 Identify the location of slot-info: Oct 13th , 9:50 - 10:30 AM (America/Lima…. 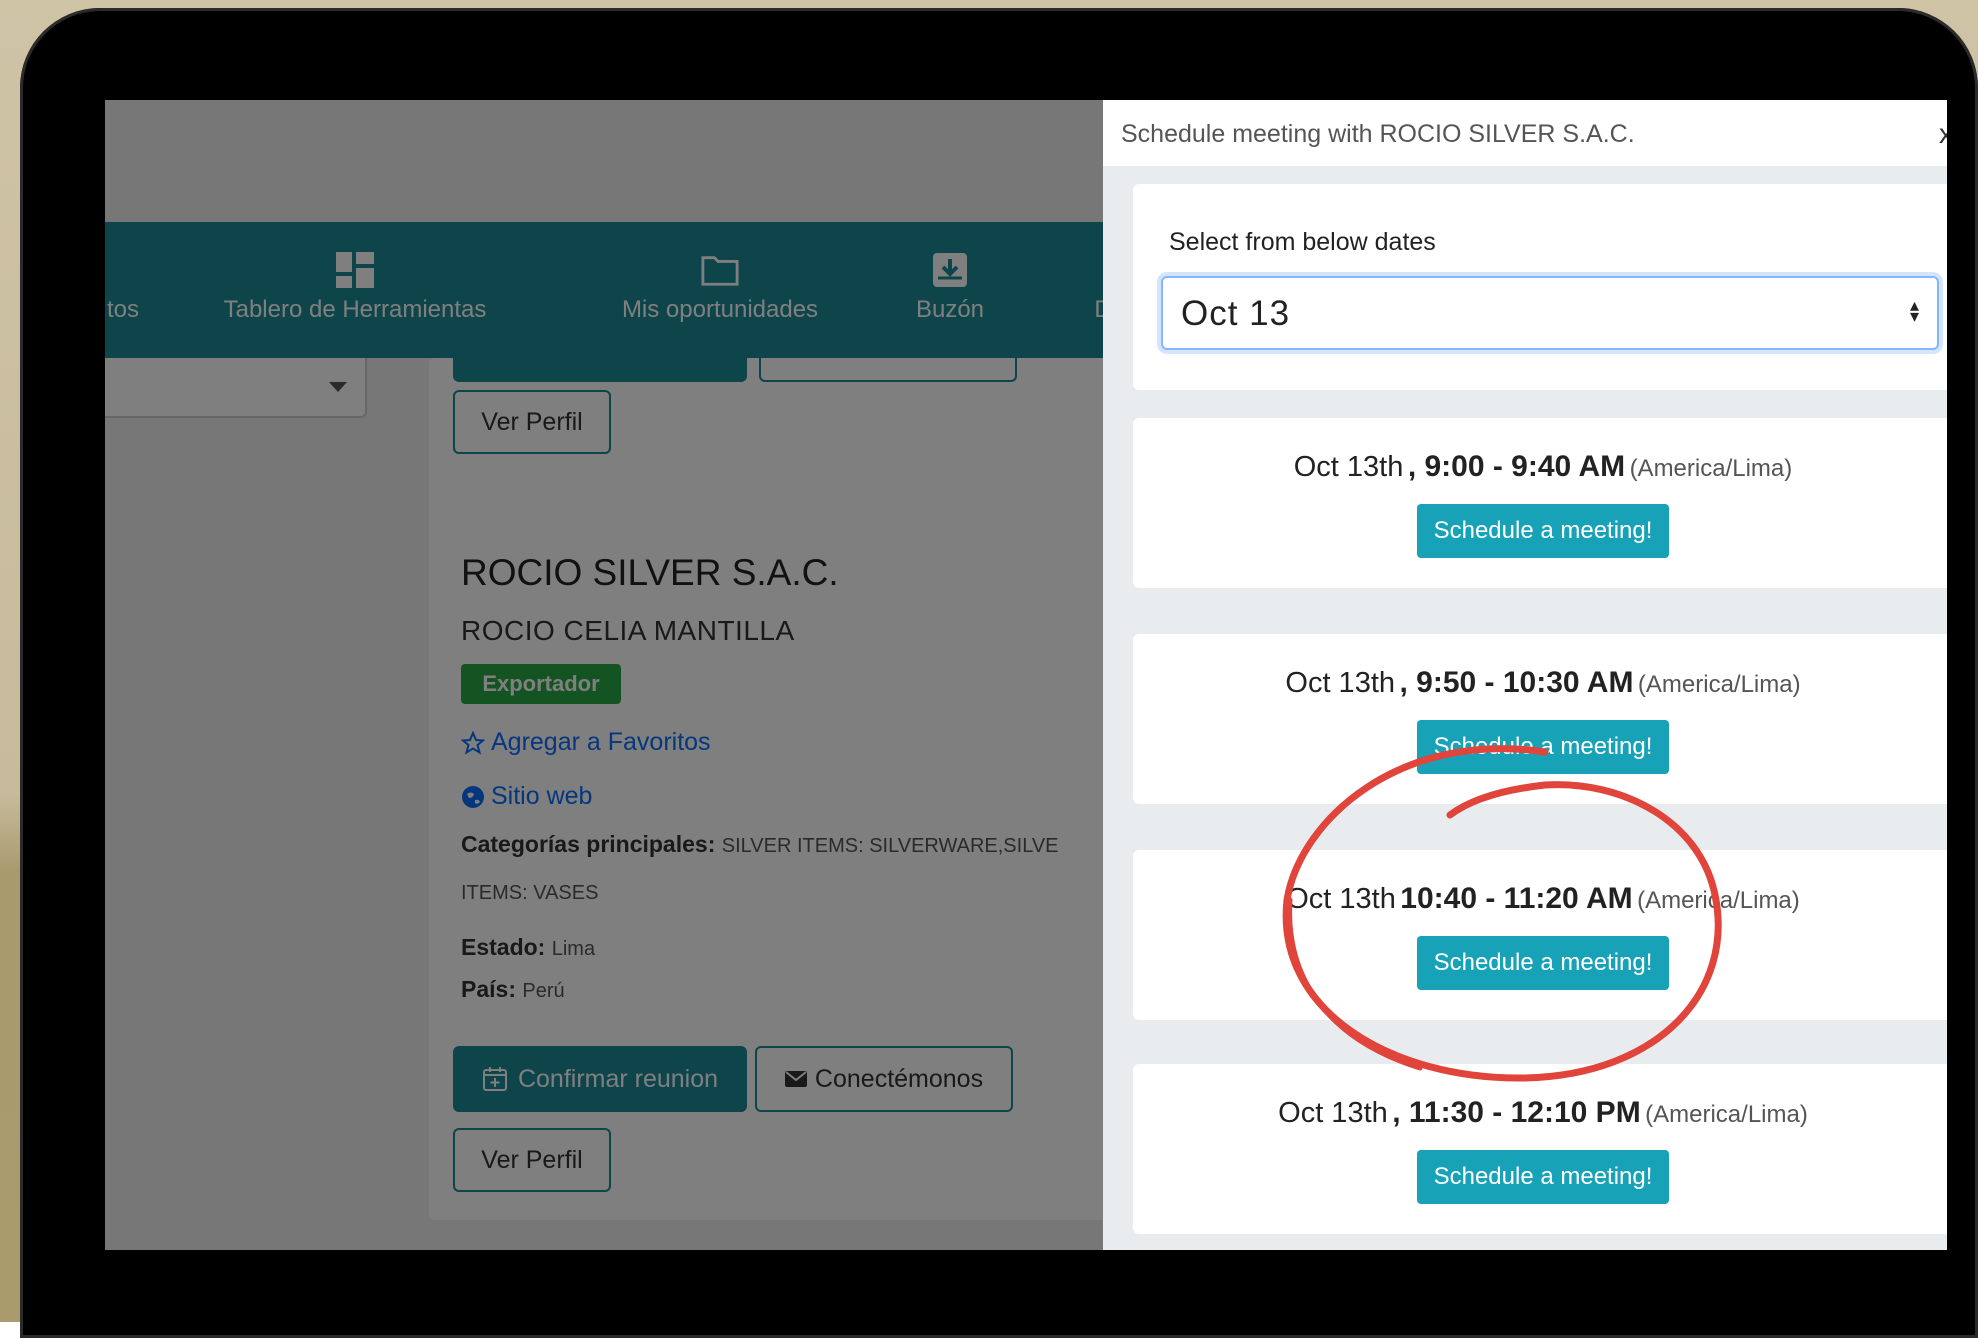
(1540, 683).